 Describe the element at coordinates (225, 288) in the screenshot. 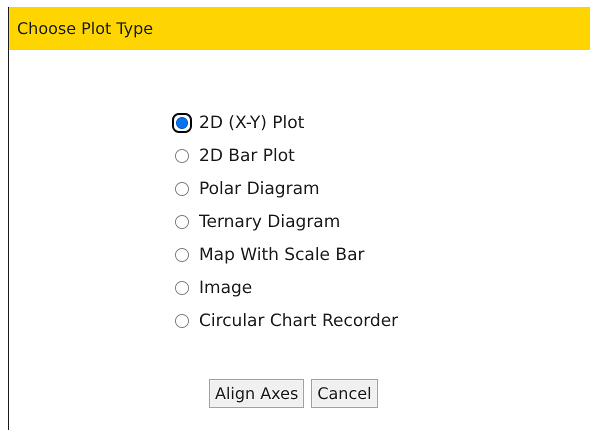

I see `option-label: Image` at that location.